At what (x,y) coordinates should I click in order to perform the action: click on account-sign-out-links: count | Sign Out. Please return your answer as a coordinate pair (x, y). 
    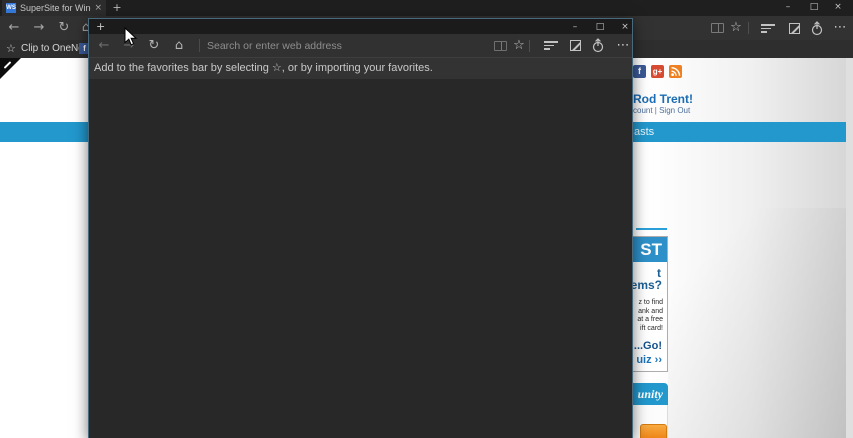
    Looking at the image, I should click on (661, 110).